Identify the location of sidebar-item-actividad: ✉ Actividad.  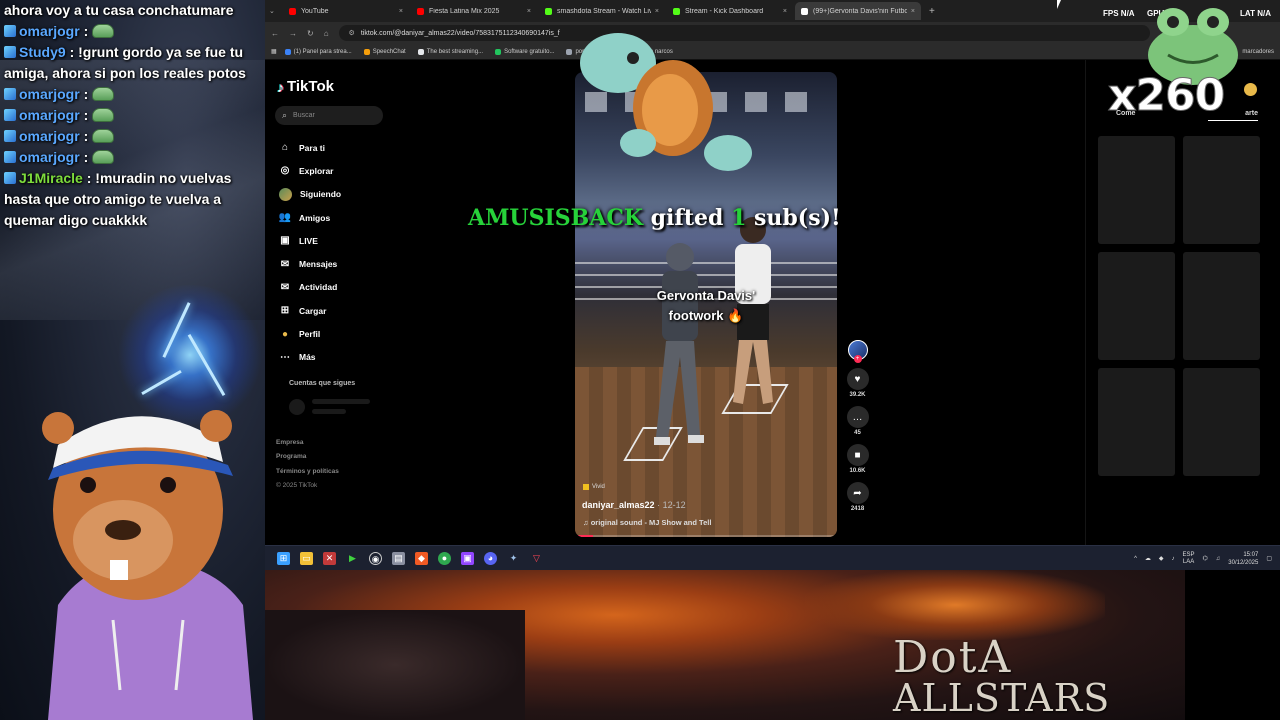
(310, 287).